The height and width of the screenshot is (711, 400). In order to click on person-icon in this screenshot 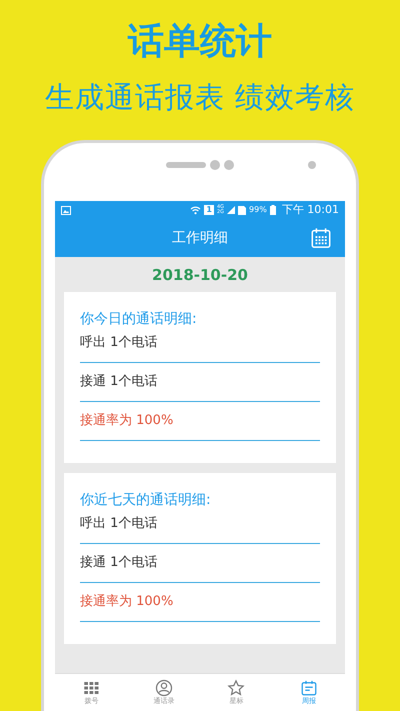, I will do `click(163, 688)`.